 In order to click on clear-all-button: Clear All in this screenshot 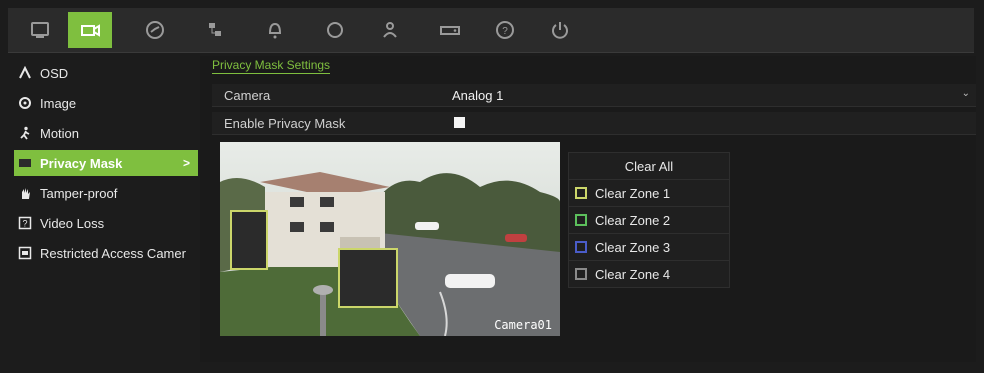, I will do `click(649, 166)`.